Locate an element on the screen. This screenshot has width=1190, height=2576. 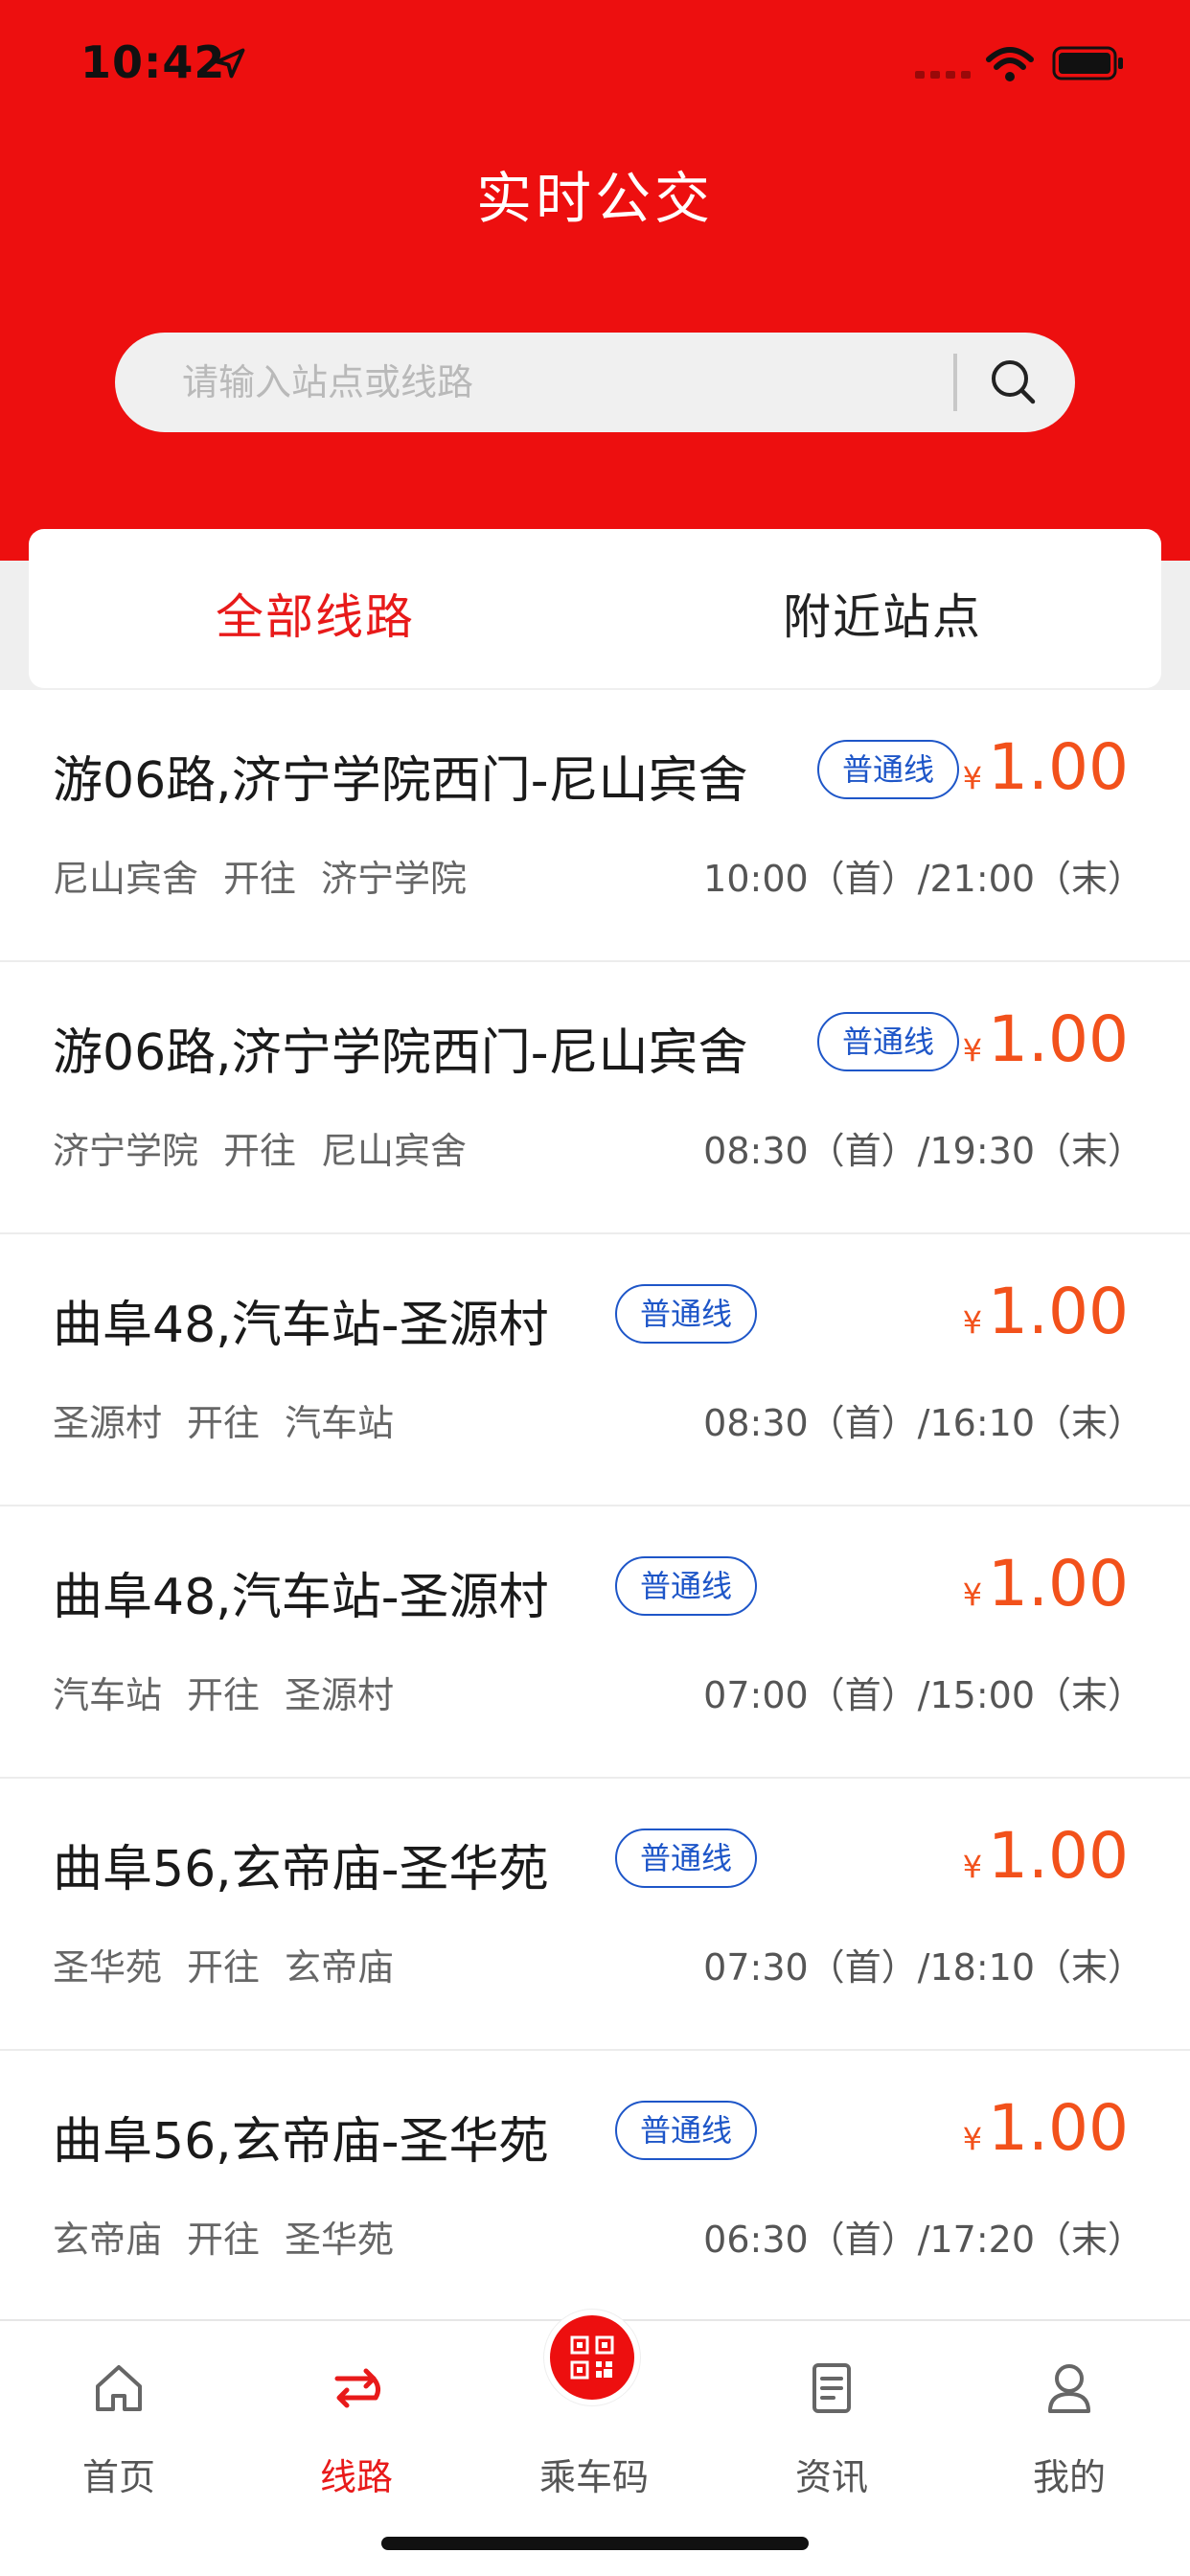
direction-to: 汽车站 is located at coordinates (340, 1423).